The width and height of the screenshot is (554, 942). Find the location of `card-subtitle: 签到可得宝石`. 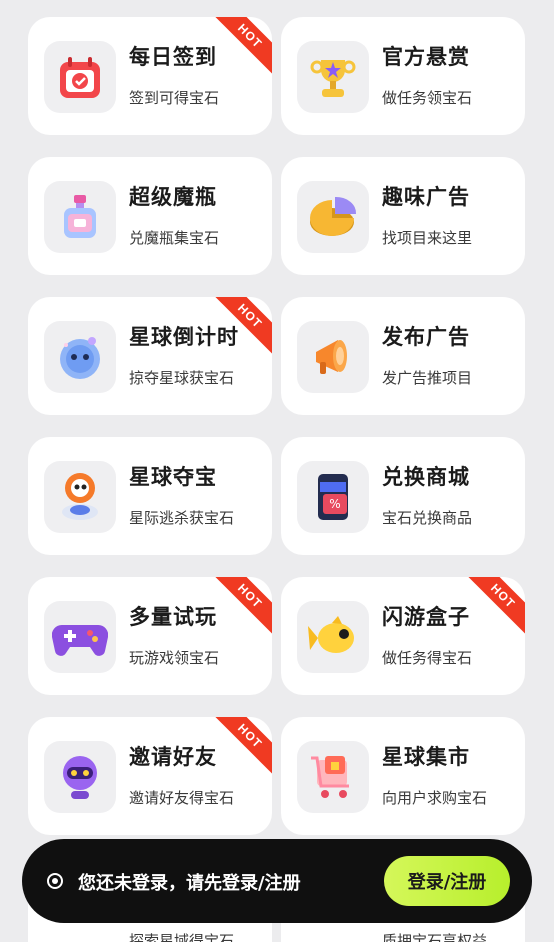

card-subtitle: 签到可得宝石 is located at coordinates (174, 98).